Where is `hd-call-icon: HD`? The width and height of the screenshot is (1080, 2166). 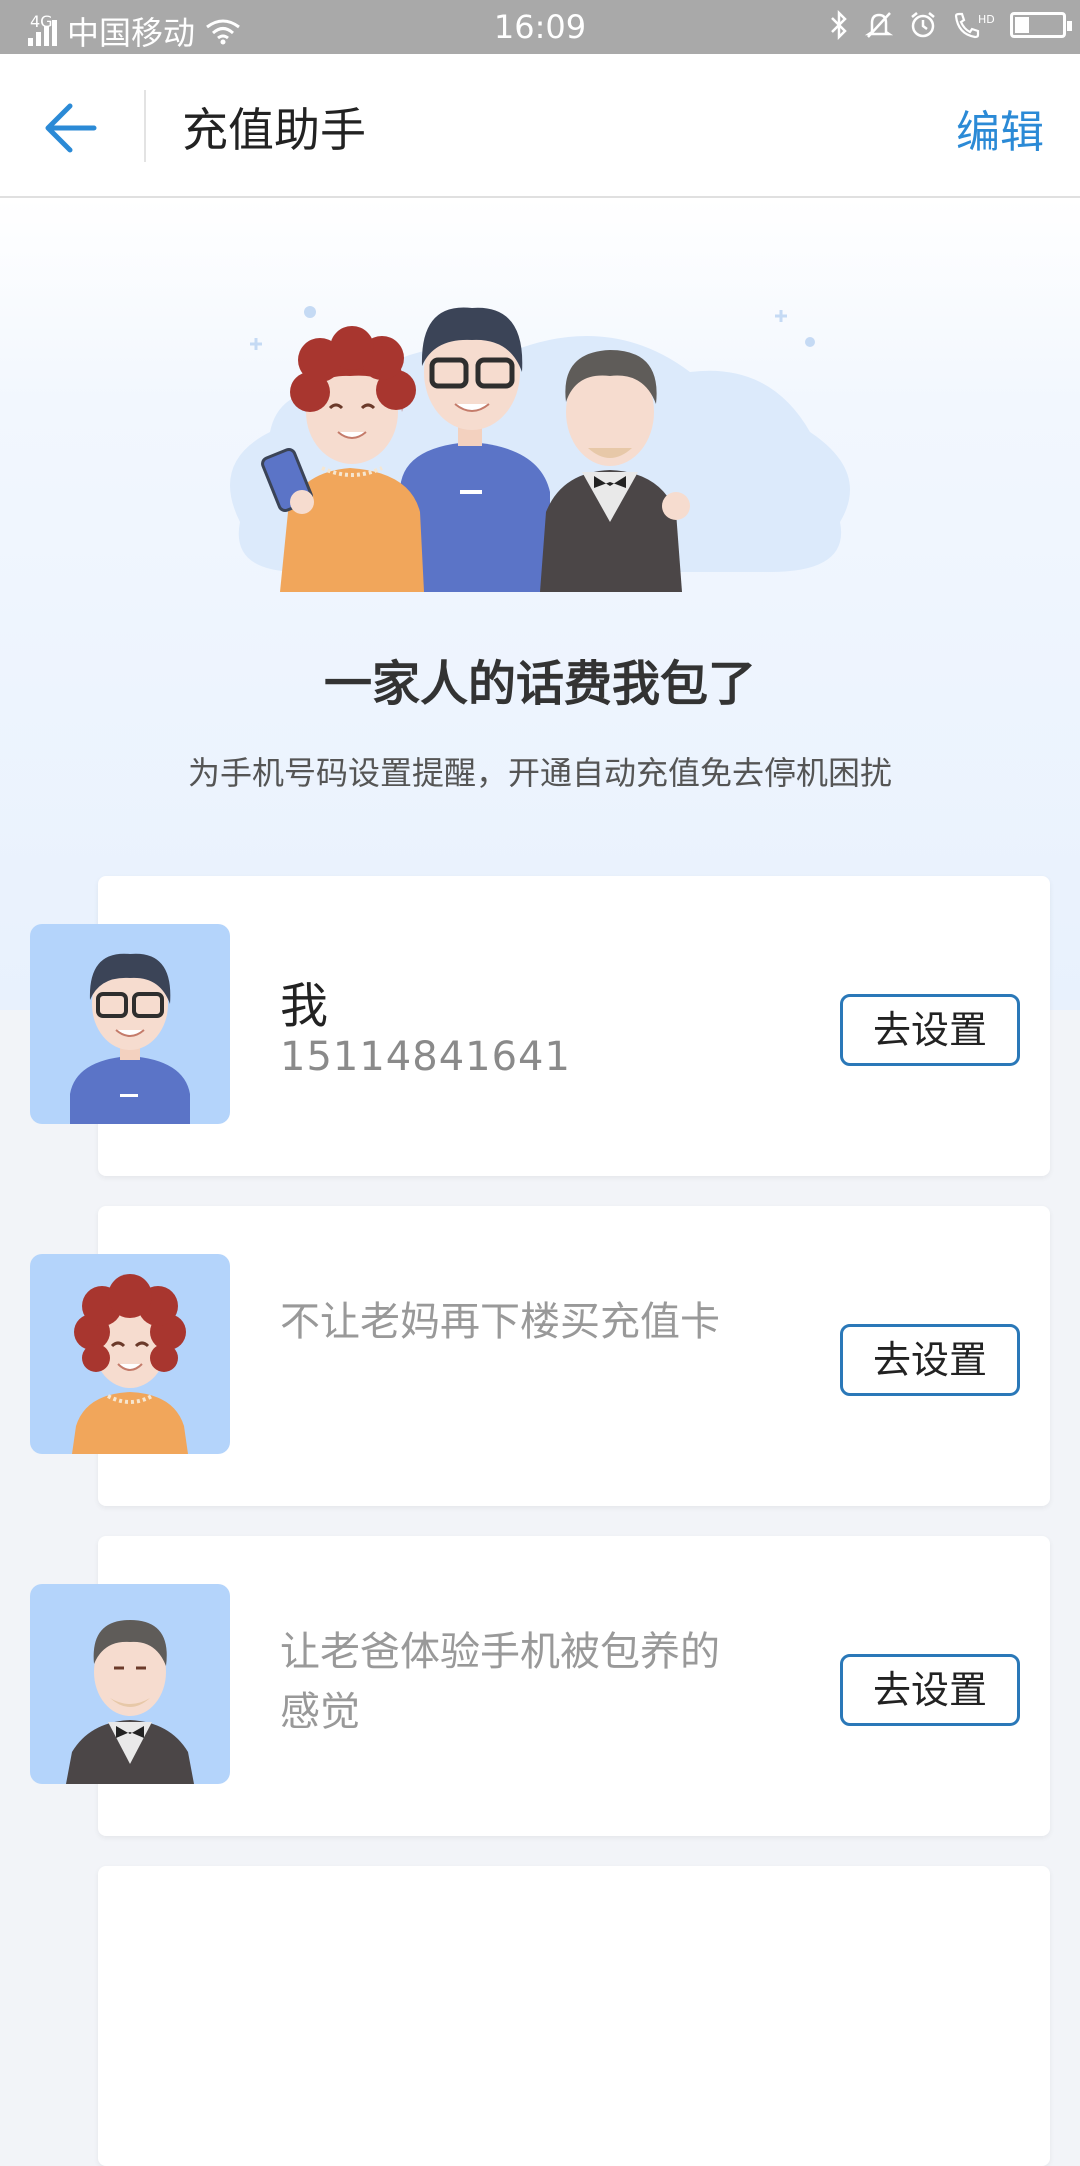 hd-call-icon: HD is located at coordinates (974, 25).